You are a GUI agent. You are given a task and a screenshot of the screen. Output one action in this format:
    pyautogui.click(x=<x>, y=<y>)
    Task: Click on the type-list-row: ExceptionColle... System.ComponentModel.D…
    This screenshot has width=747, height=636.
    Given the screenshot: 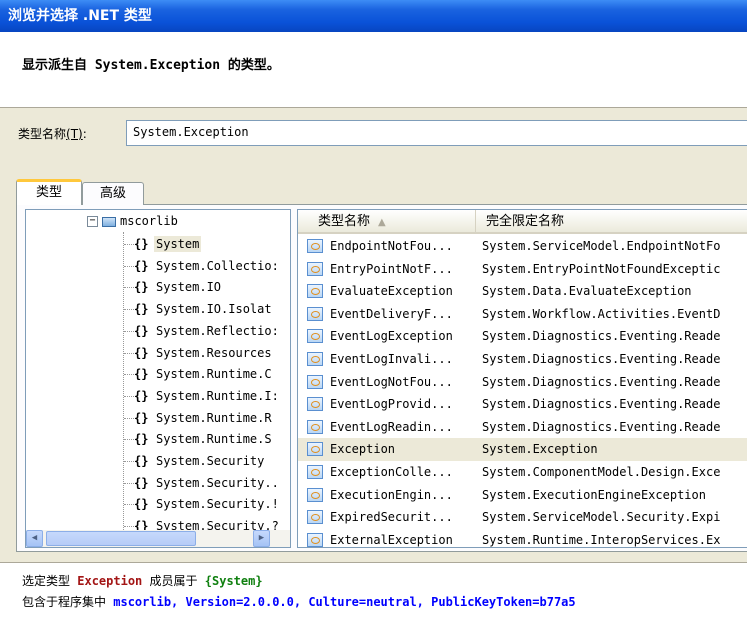 What is the action you would take?
    pyautogui.click(x=522, y=472)
    